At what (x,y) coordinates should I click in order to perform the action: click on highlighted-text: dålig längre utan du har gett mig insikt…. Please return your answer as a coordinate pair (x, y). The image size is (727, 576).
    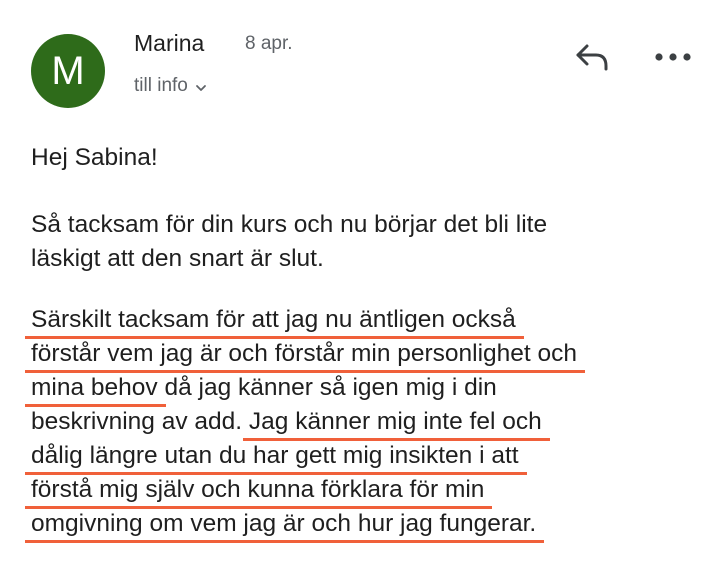
    Looking at the image, I should click on (276, 458).